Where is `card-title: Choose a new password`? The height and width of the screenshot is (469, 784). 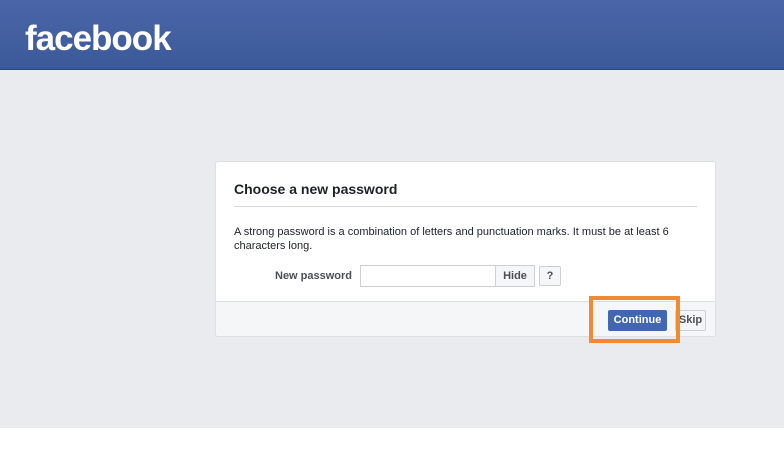 card-title: Choose a new password is located at coordinates (316, 189).